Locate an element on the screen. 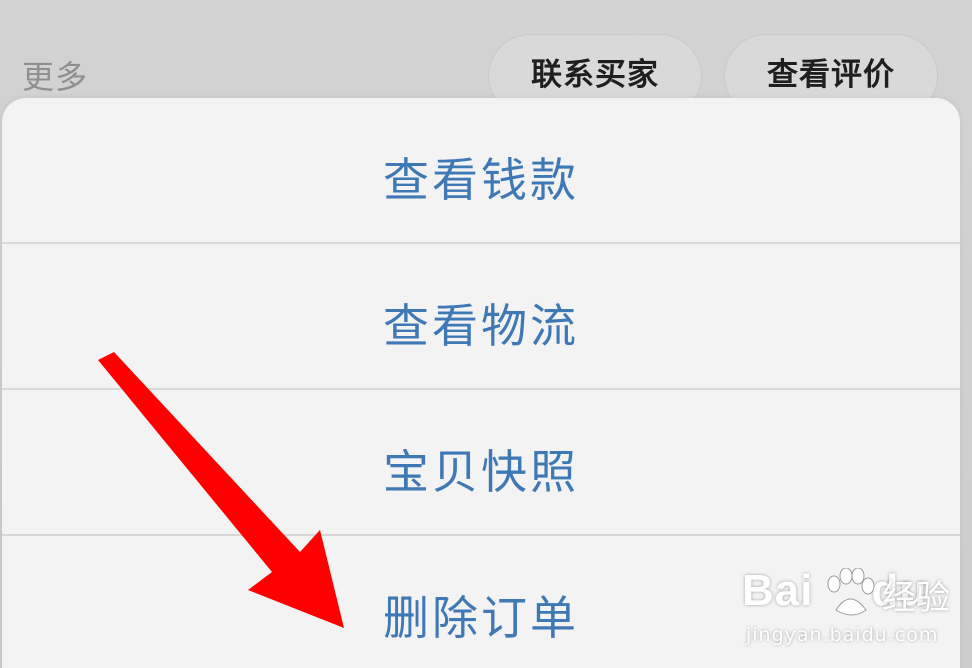 The height and width of the screenshot is (668, 972). more-link: 更多 is located at coordinates (55, 75).